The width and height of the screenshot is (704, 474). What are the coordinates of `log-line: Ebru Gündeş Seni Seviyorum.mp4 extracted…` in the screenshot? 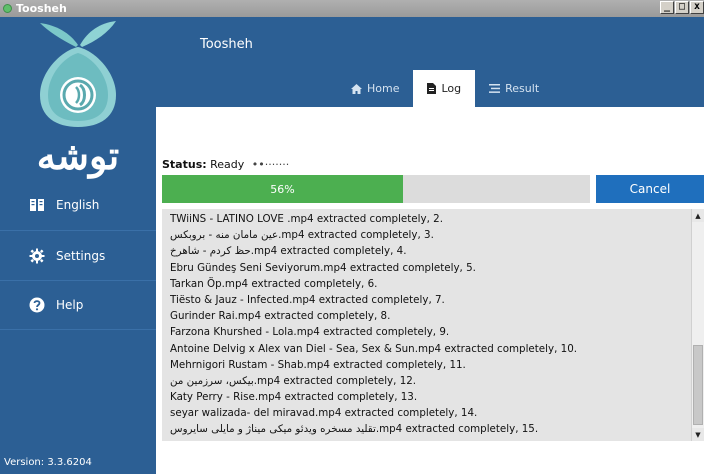 It's located at (323, 267).